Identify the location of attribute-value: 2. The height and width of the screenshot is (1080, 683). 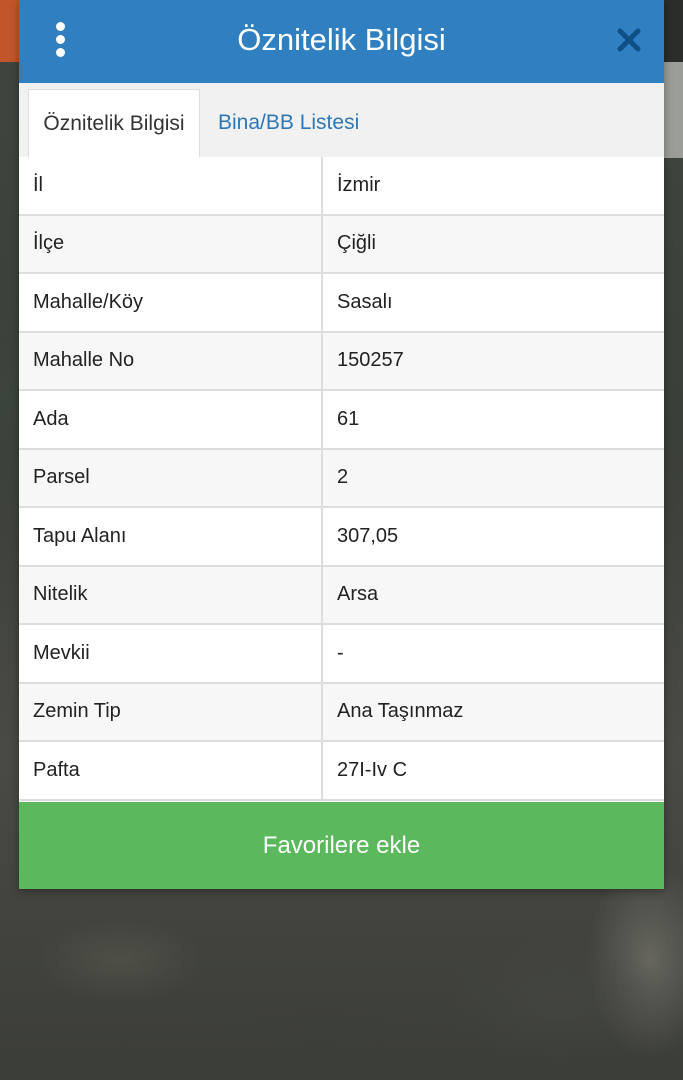
(343, 477).